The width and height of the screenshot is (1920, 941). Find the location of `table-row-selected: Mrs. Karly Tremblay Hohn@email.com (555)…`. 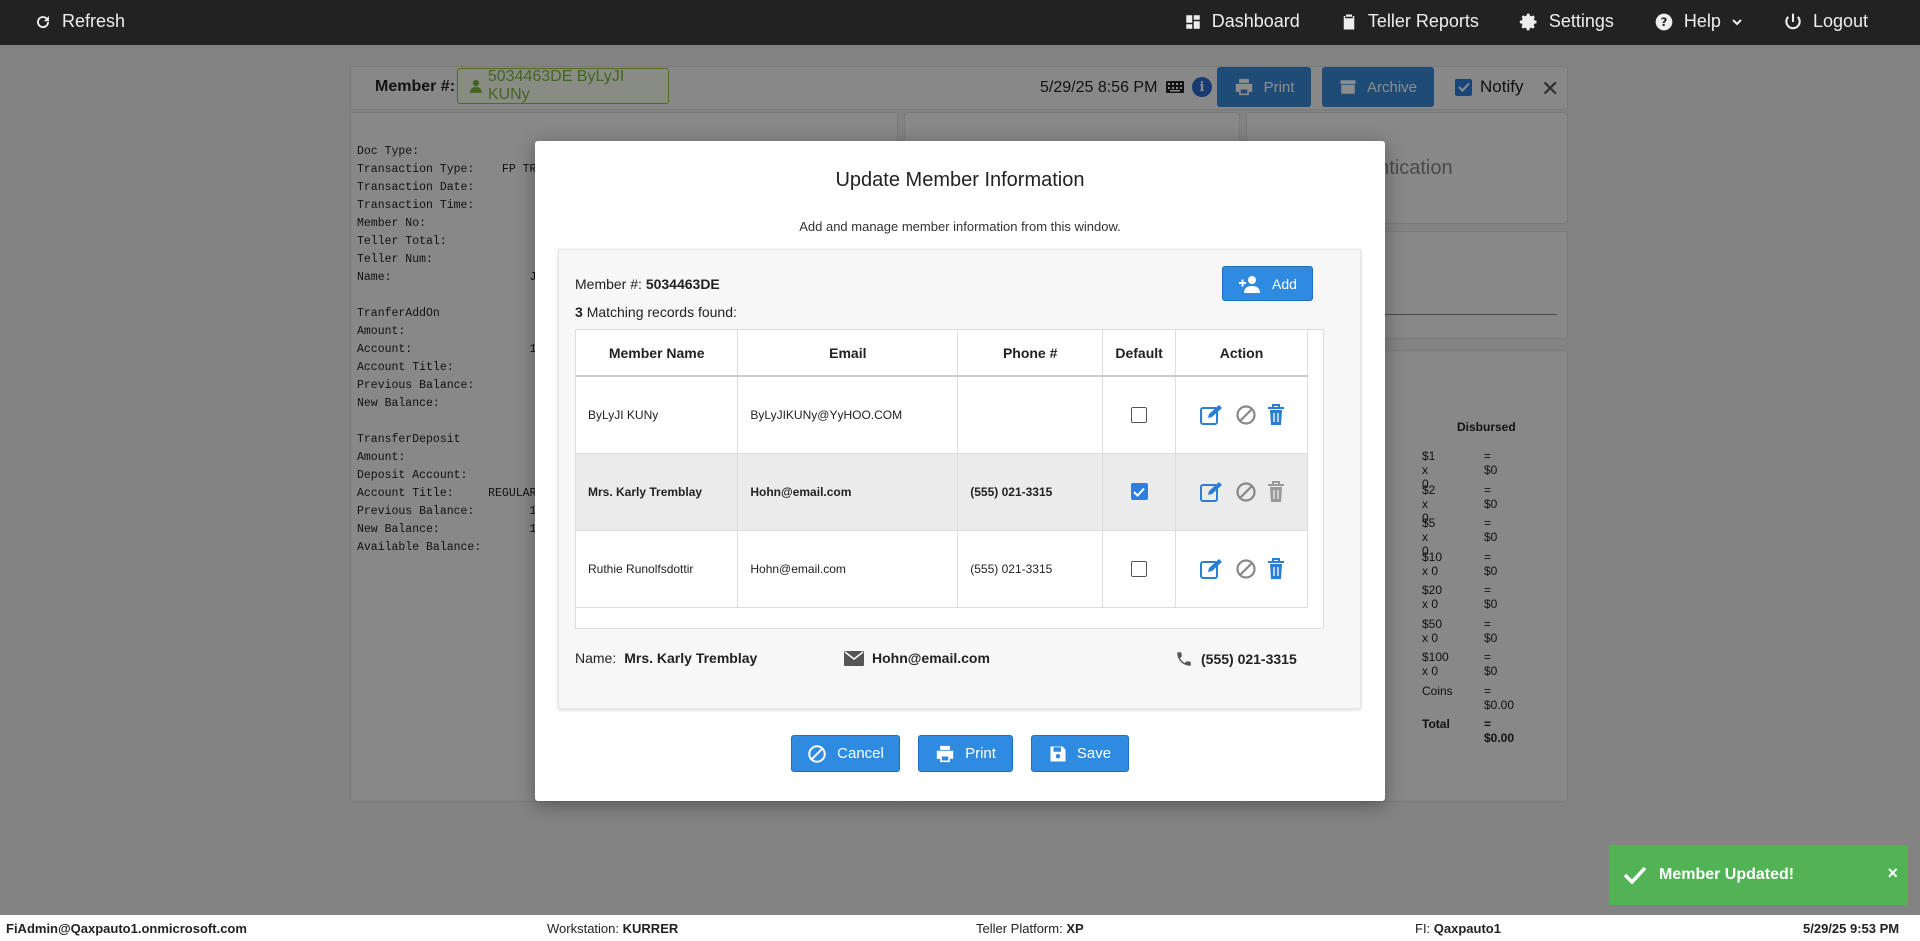

table-row-selected: Mrs. Karly Tremblay Hohn@email.com (555)… is located at coordinates (942, 492).